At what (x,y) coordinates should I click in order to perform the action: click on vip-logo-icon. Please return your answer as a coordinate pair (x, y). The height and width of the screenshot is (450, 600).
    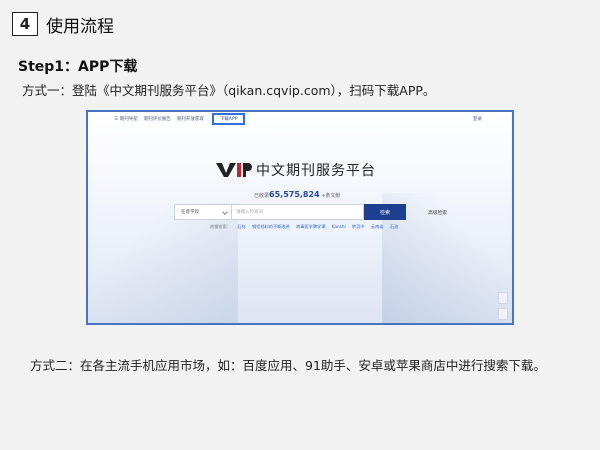
    Looking at the image, I should click on (234, 170).